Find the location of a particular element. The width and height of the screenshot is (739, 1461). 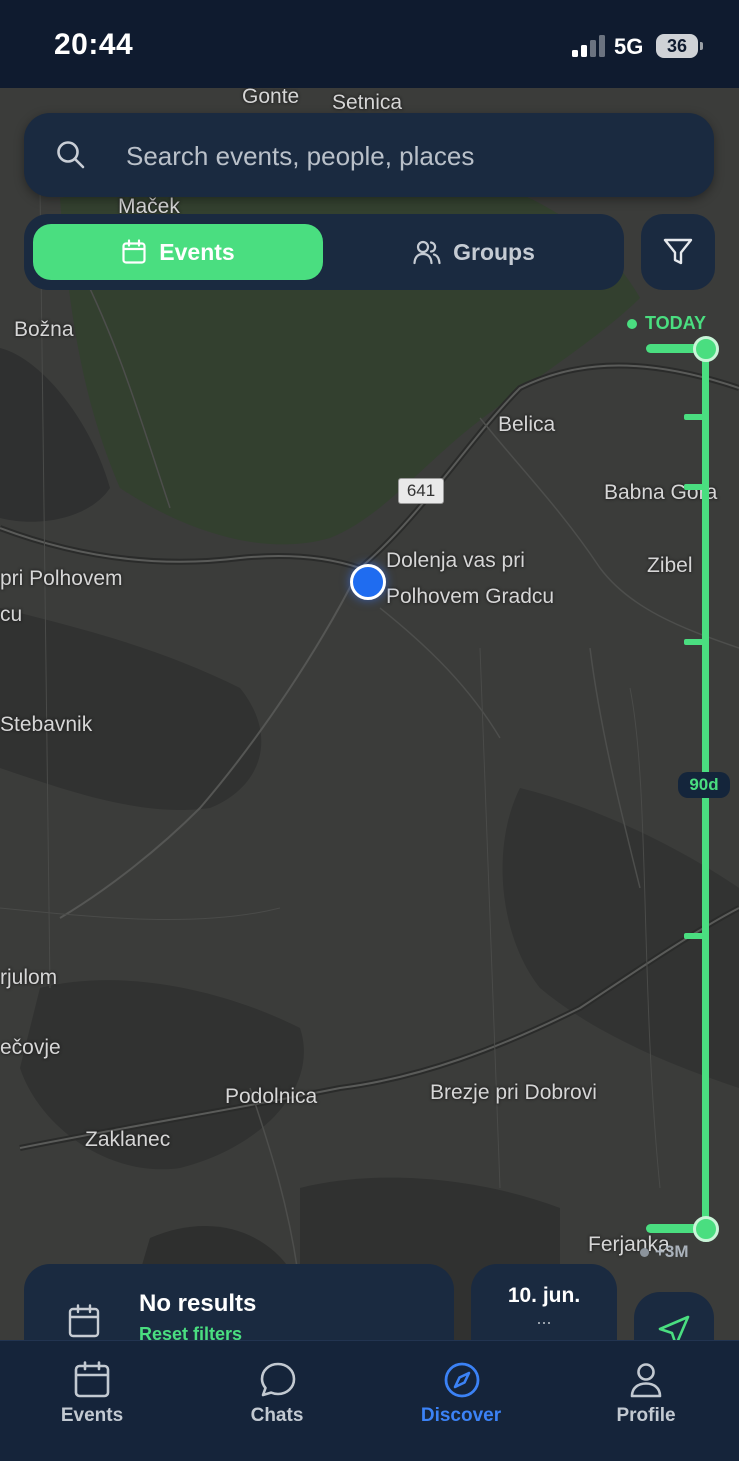

map-label: Brezje pri Dobrovi is located at coordinates (513, 1092).